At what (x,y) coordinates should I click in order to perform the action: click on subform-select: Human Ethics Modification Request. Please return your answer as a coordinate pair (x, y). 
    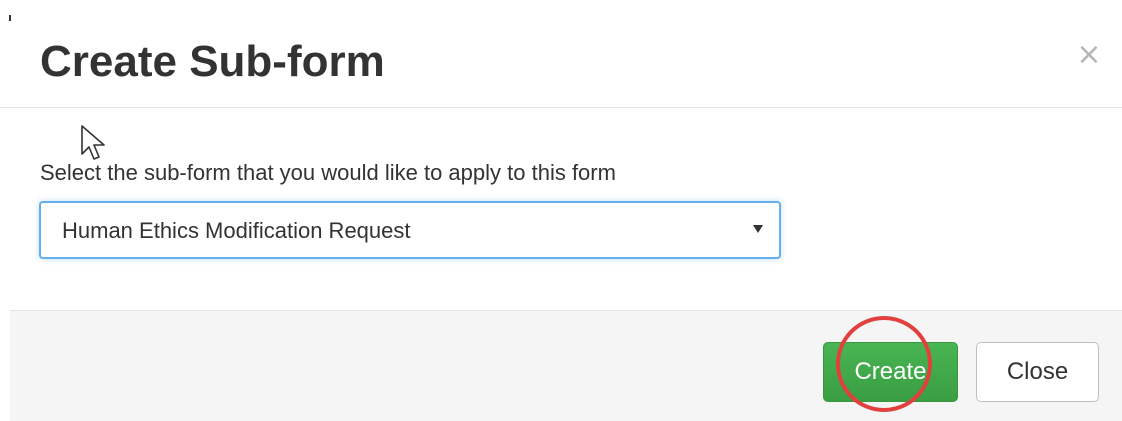
    Looking at the image, I should click on (410, 230).